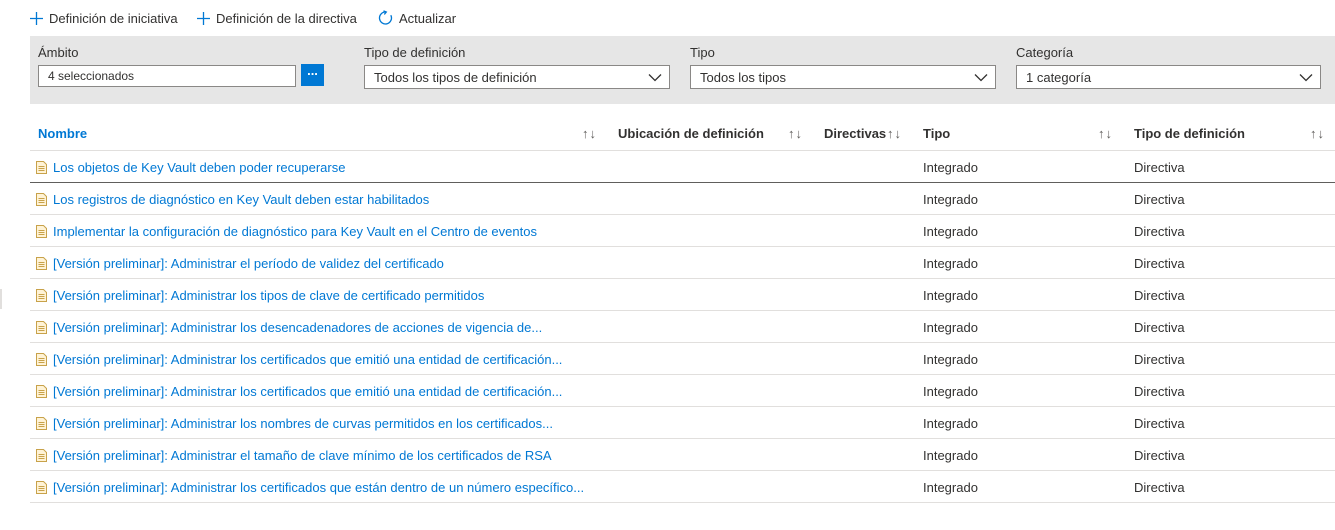 Image resolution: width=1335 pixels, height=530 pixels. What do you see at coordinates (843, 77) in the screenshot?
I see `type-select: Todos los tipos` at bounding box center [843, 77].